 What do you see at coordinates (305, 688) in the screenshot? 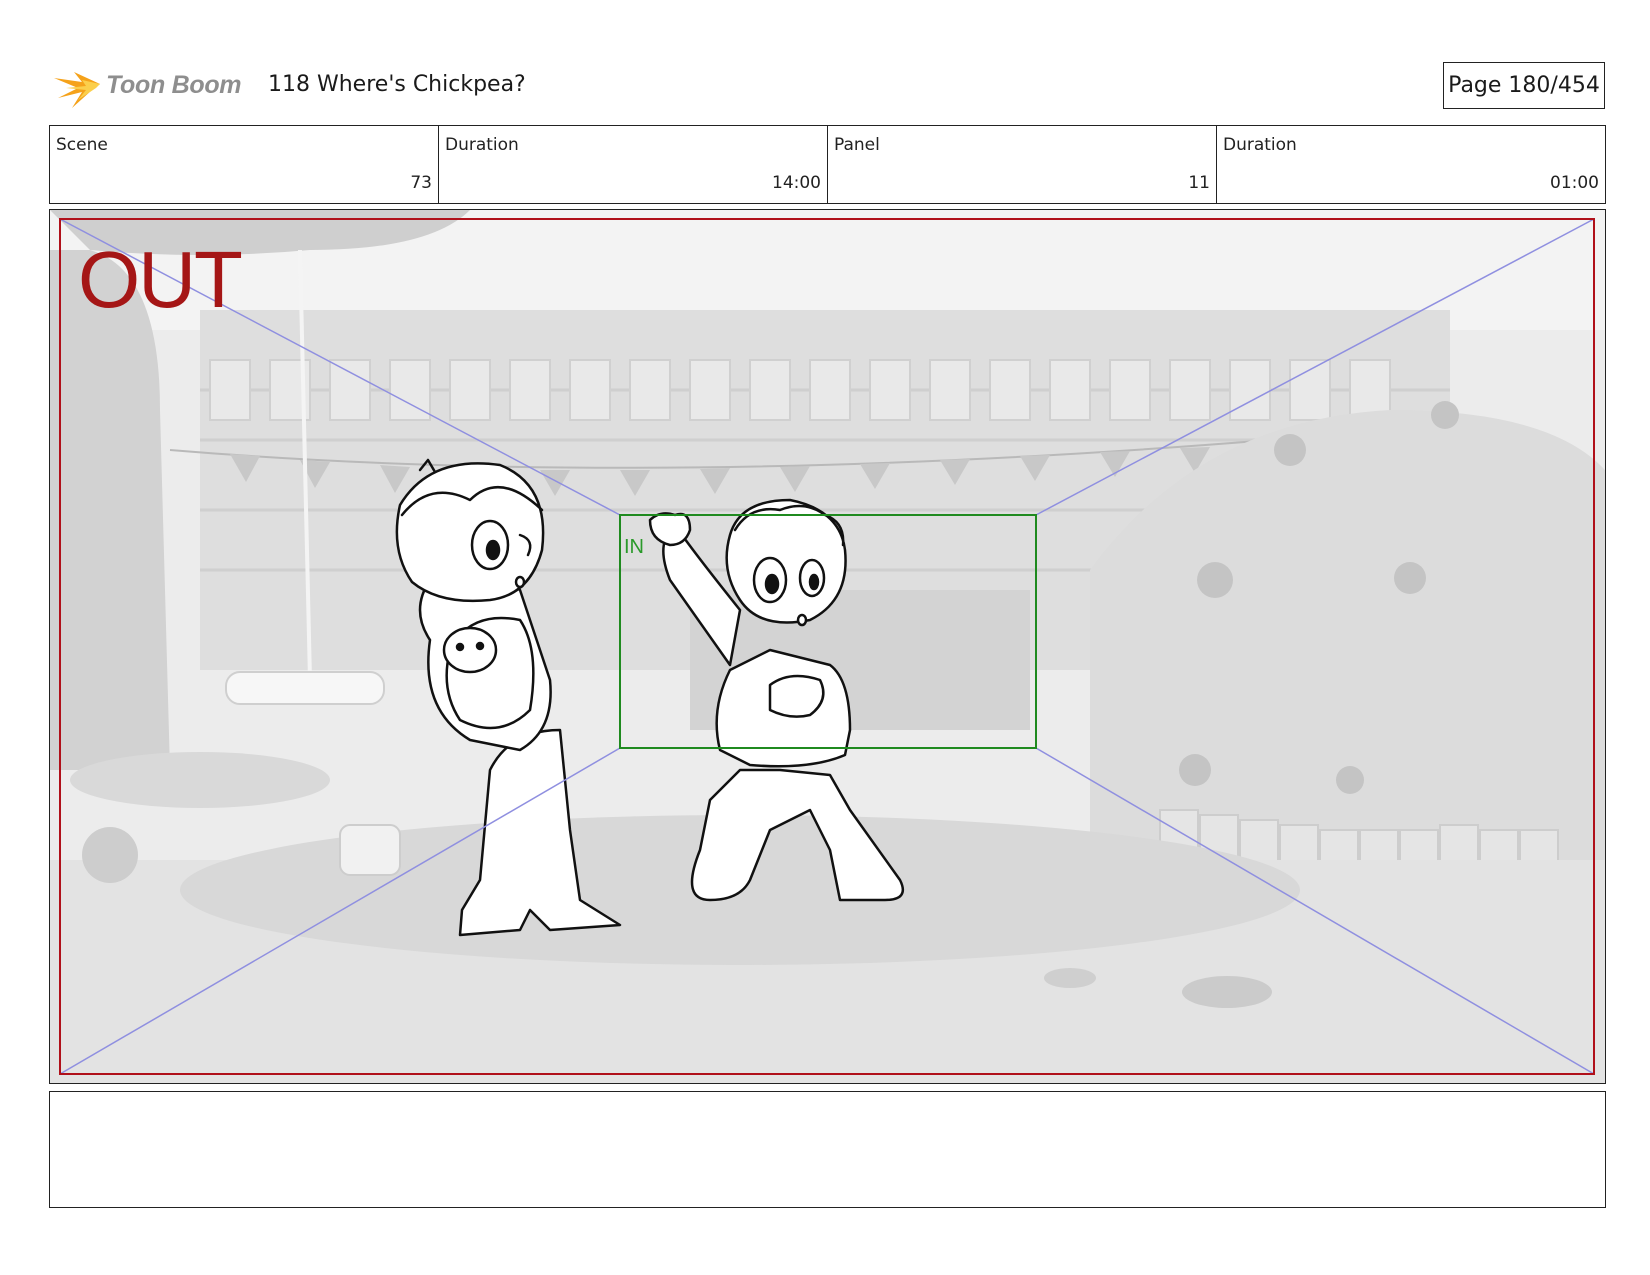
I see `swing-seat` at bounding box center [305, 688].